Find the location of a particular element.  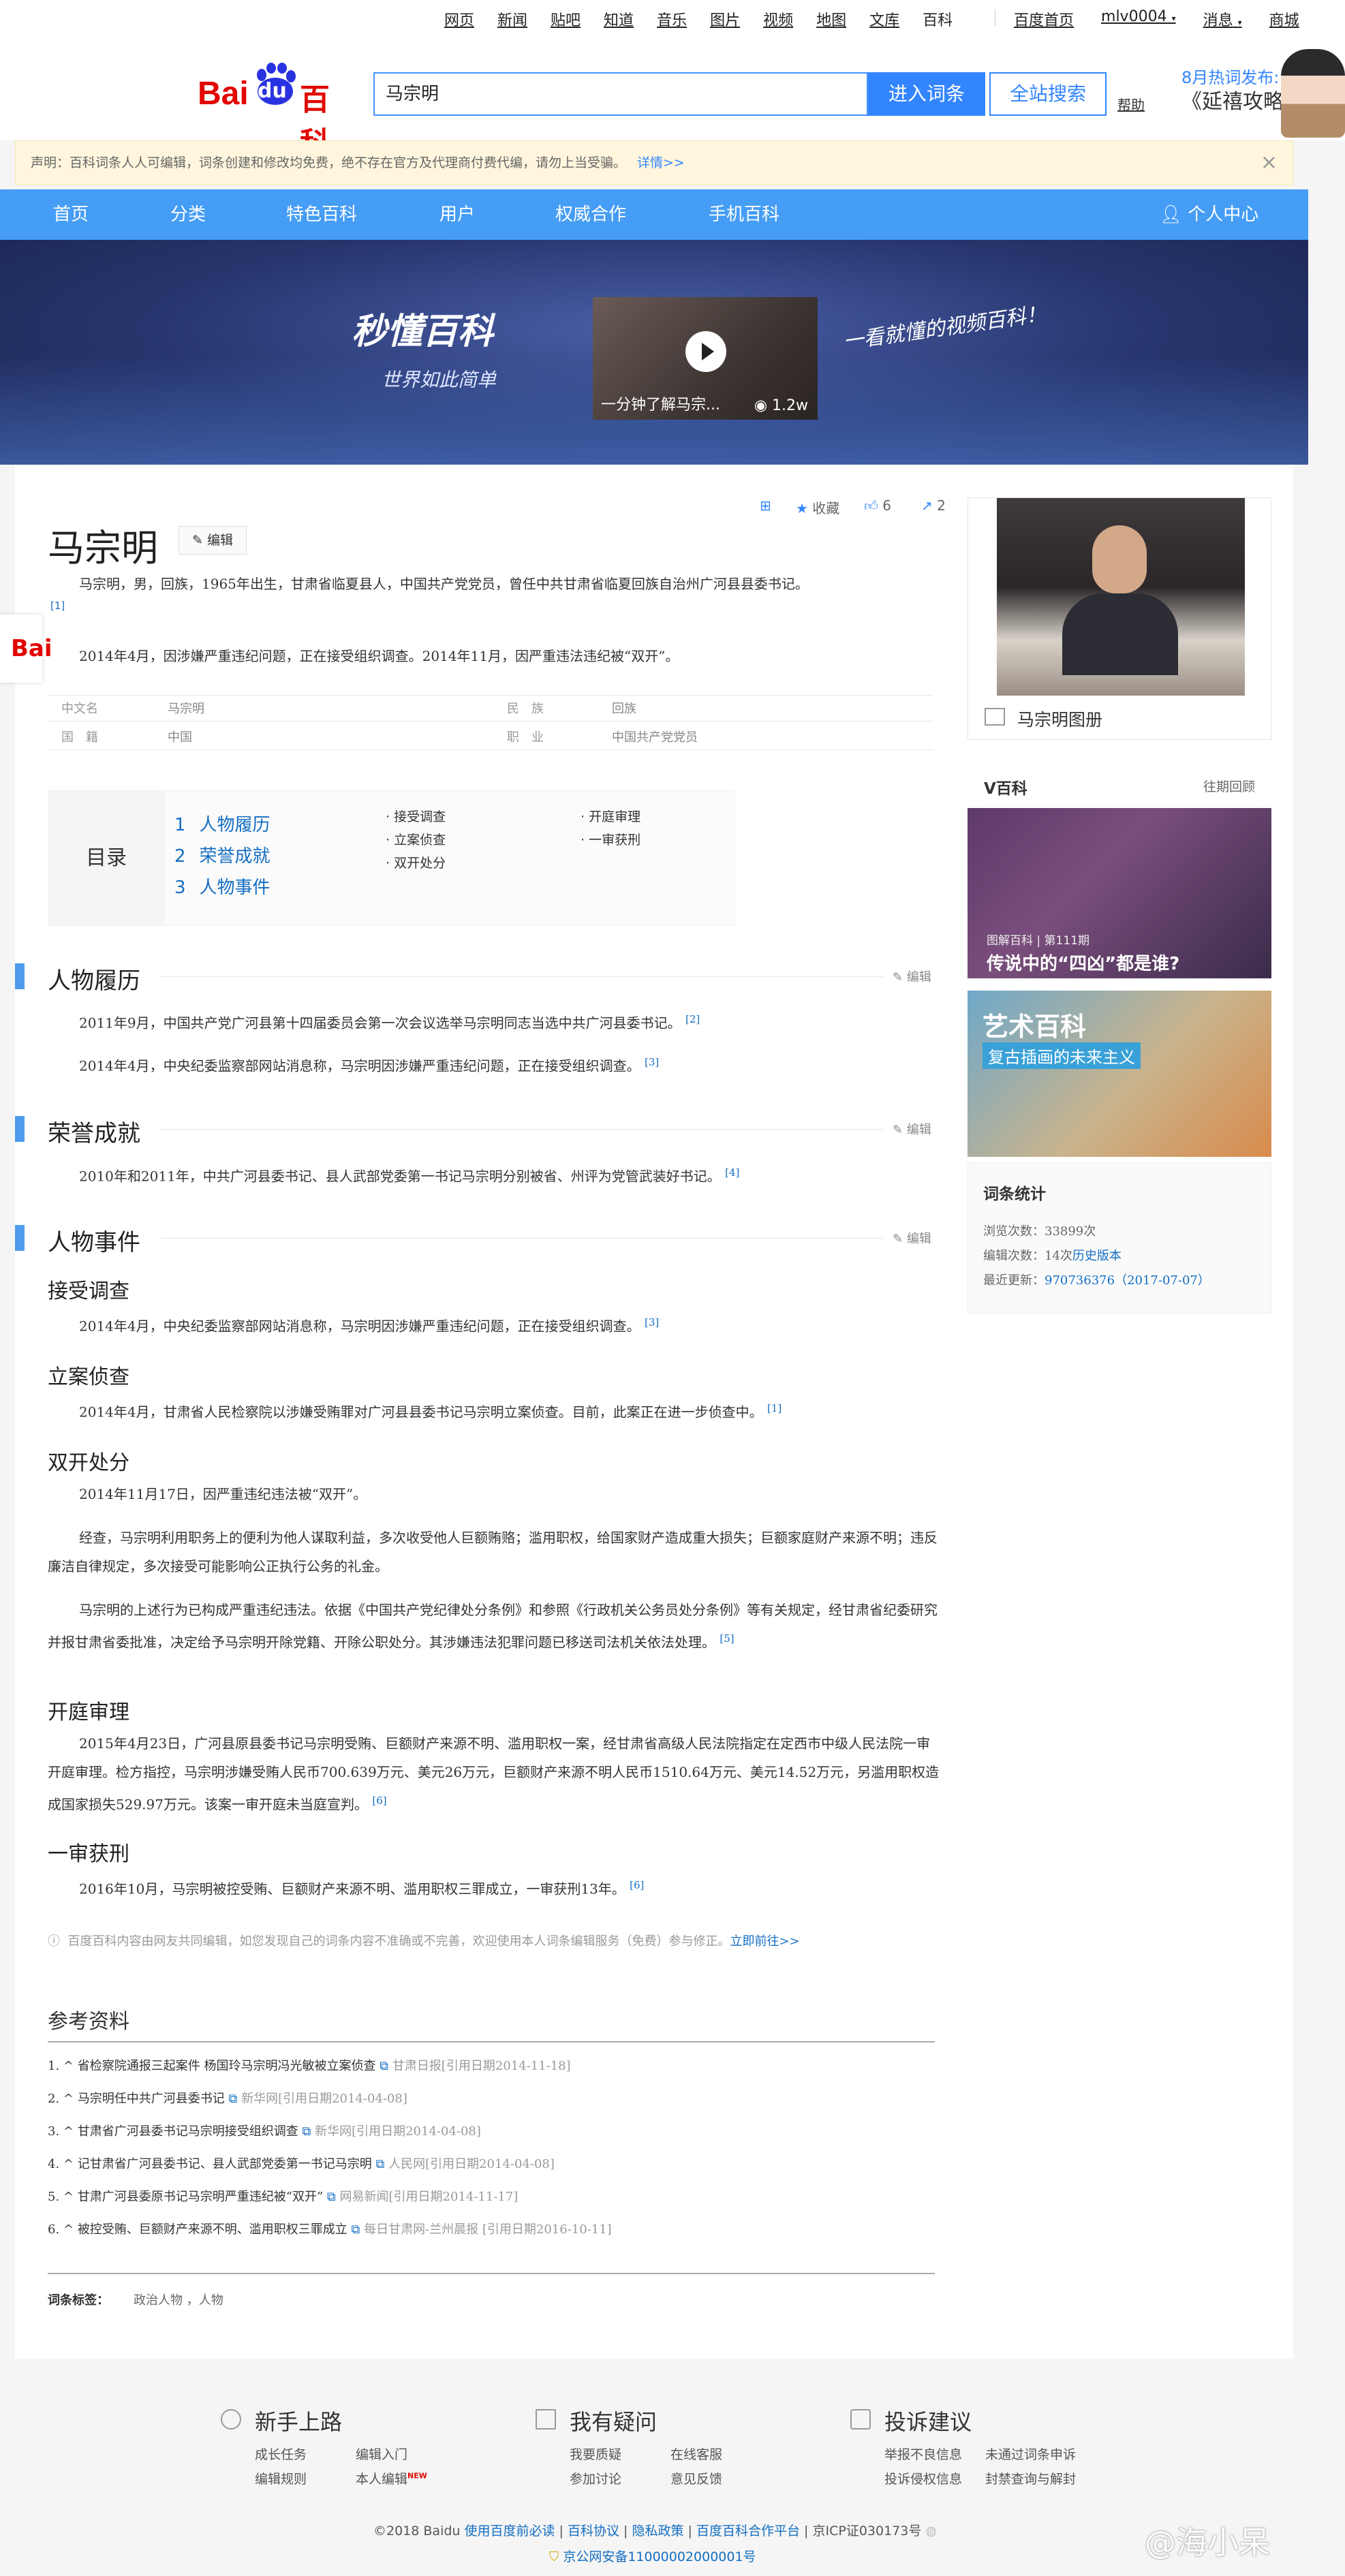

footer-link: 本人编辑NEW is located at coordinates (391, 2478).